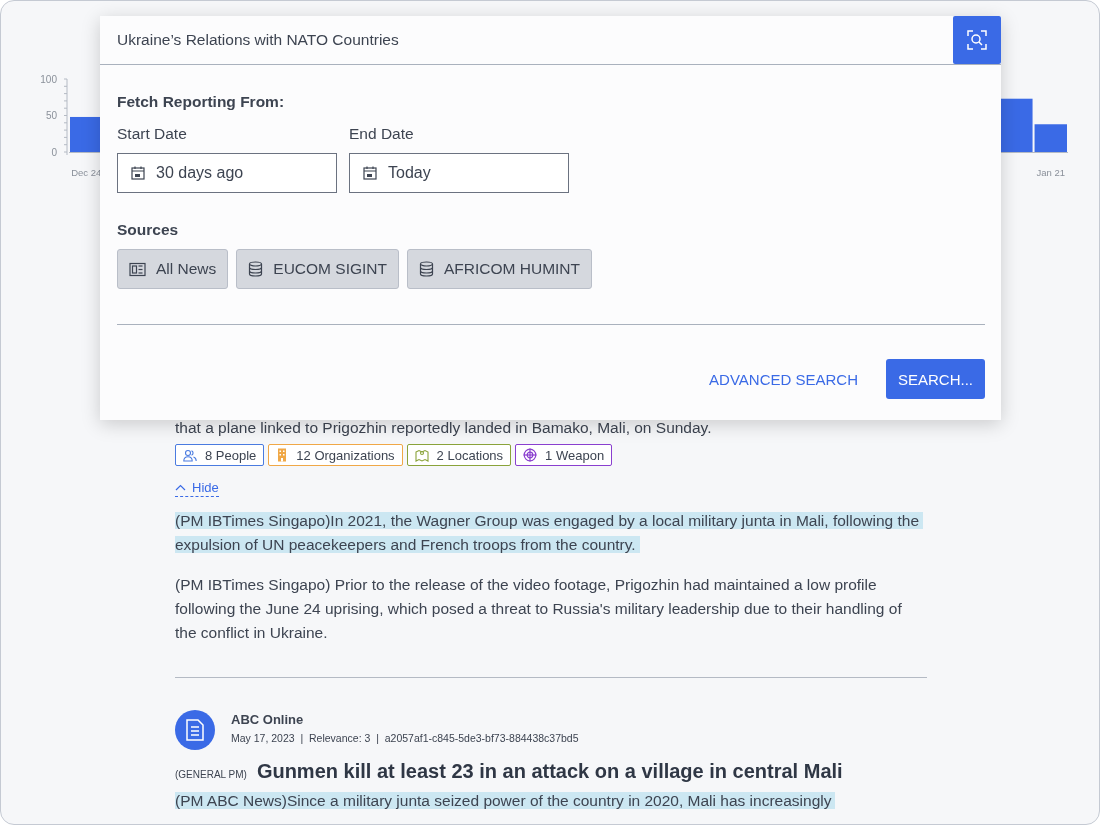 This screenshot has height=825, width=1100. Describe the element at coordinates (51, 115) in the screenshot. I see `axis-label: 50` at that location.